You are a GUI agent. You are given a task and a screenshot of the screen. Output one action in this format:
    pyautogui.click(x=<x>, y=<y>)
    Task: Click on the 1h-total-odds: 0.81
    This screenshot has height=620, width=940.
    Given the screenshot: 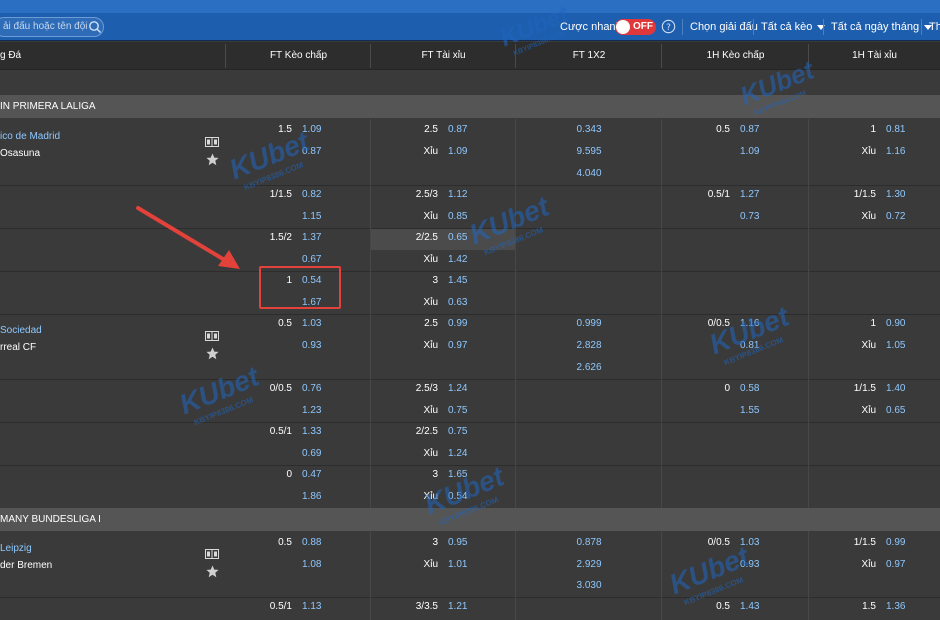 What is the action you would take?
    pyautogui.click(x=895, y=130)
    